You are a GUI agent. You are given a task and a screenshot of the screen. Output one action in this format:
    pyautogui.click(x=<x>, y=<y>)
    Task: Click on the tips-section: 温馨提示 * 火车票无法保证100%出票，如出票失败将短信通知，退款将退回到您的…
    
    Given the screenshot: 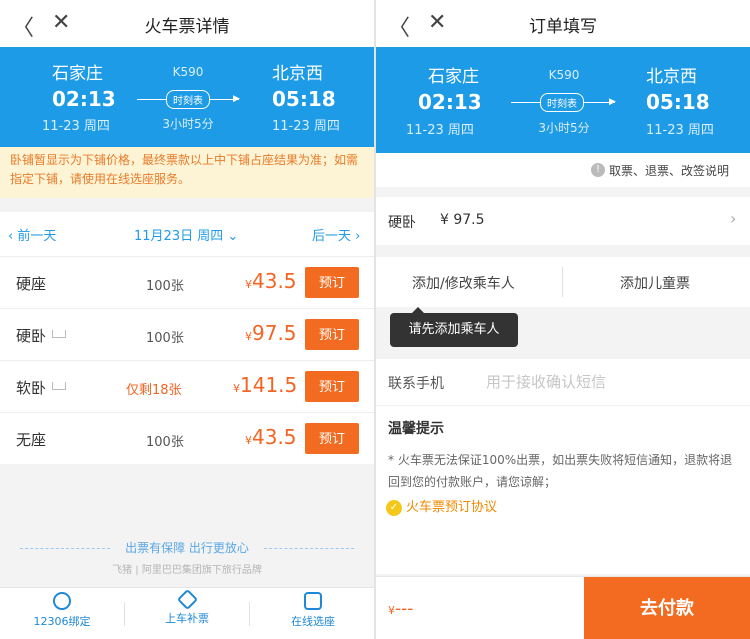 What is the action you would take?
    pyautogui.click(x=563, y=490)
    